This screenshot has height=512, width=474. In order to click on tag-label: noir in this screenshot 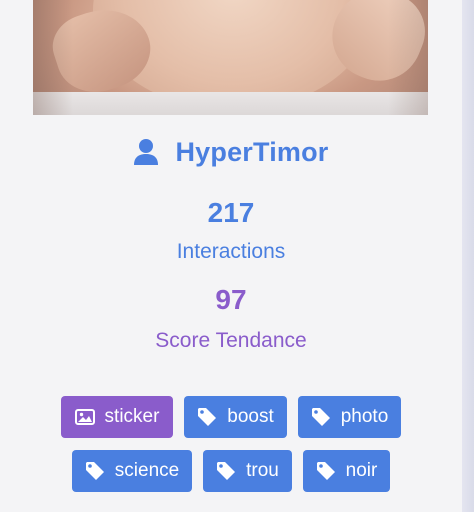, I will do `click(361, 470)`.